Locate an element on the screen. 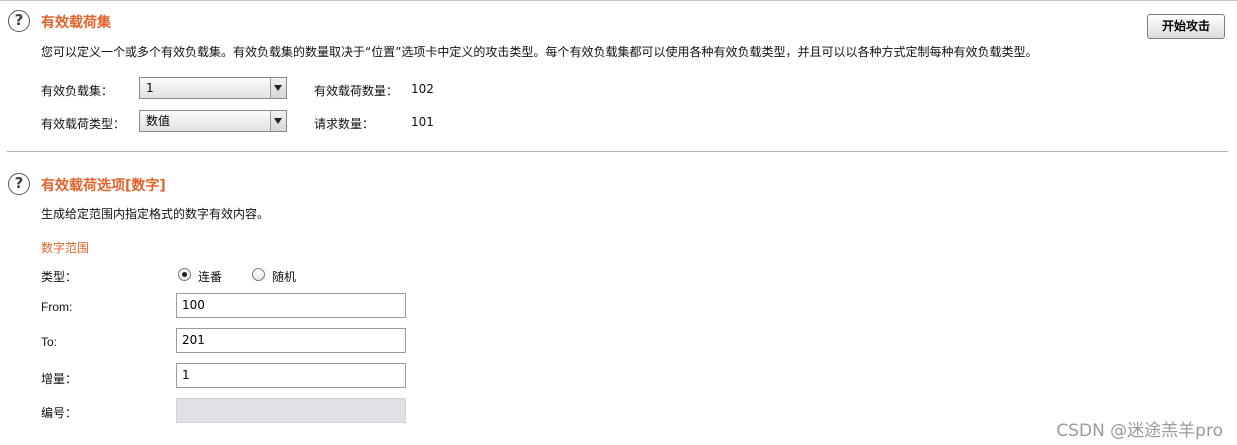  radio-sequential is located at coordinates (184, 274).